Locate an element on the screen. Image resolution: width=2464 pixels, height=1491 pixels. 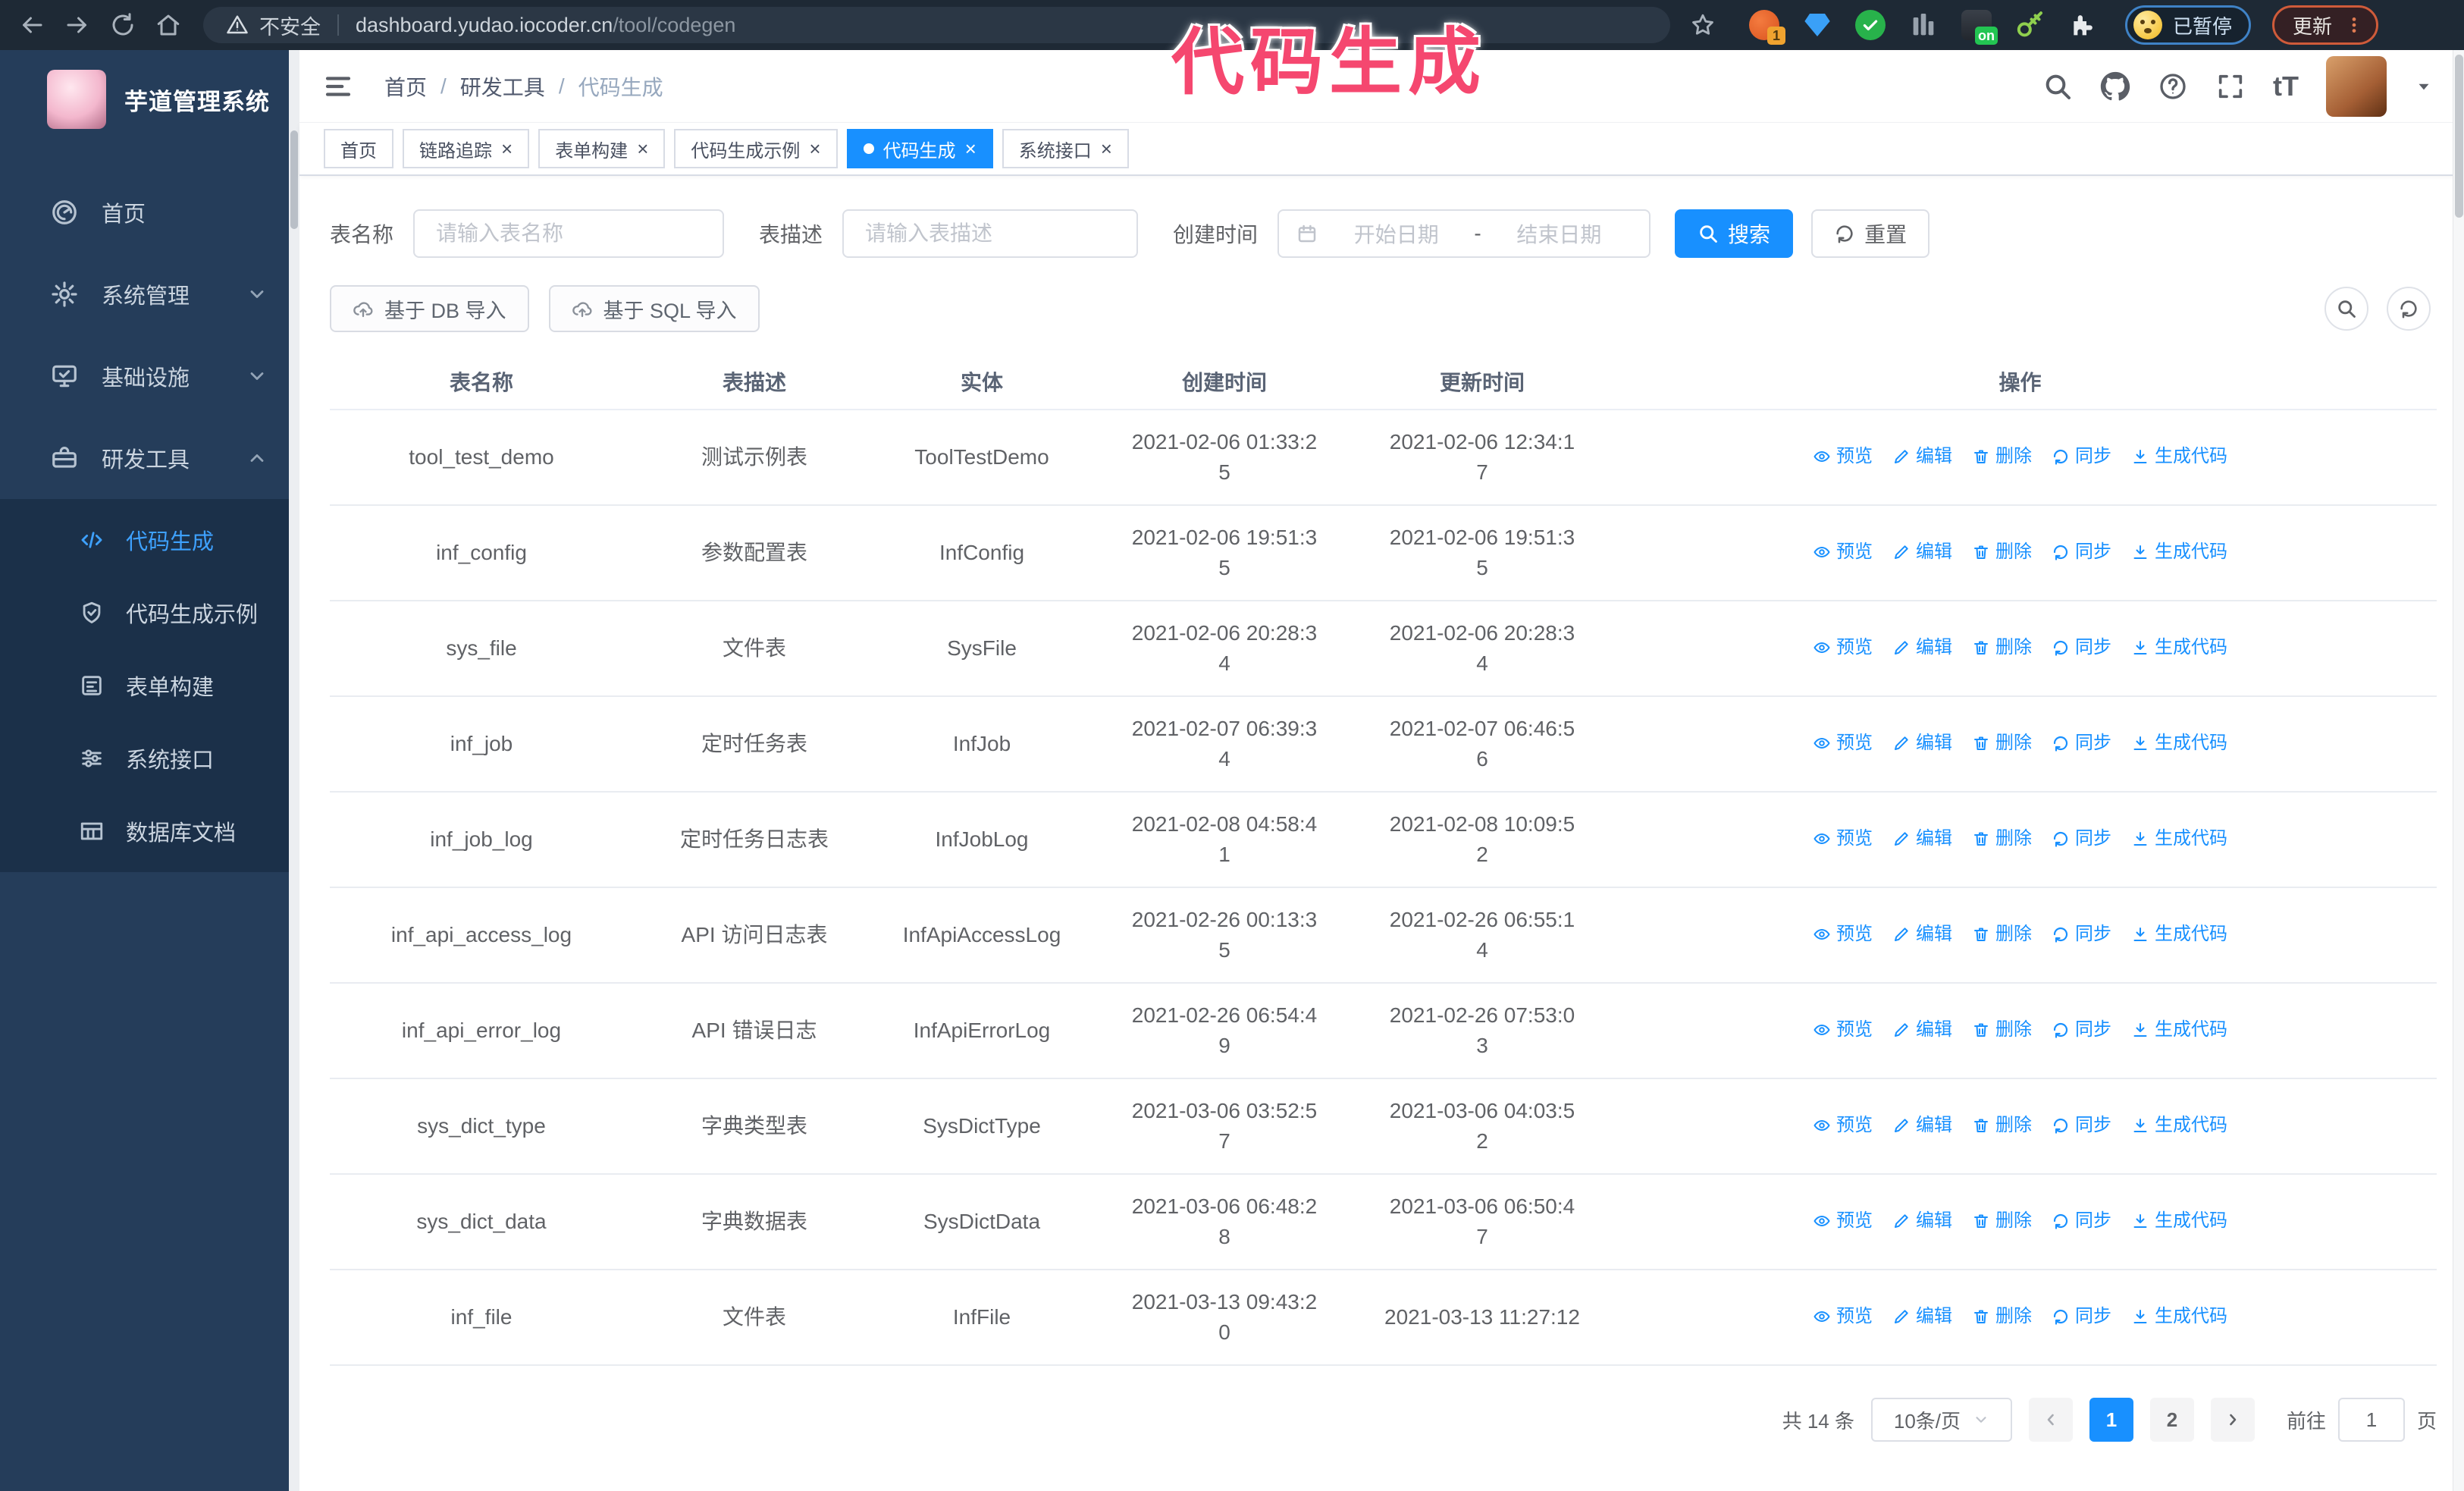
toggle-search-button is located at coordinates (2346, 309).